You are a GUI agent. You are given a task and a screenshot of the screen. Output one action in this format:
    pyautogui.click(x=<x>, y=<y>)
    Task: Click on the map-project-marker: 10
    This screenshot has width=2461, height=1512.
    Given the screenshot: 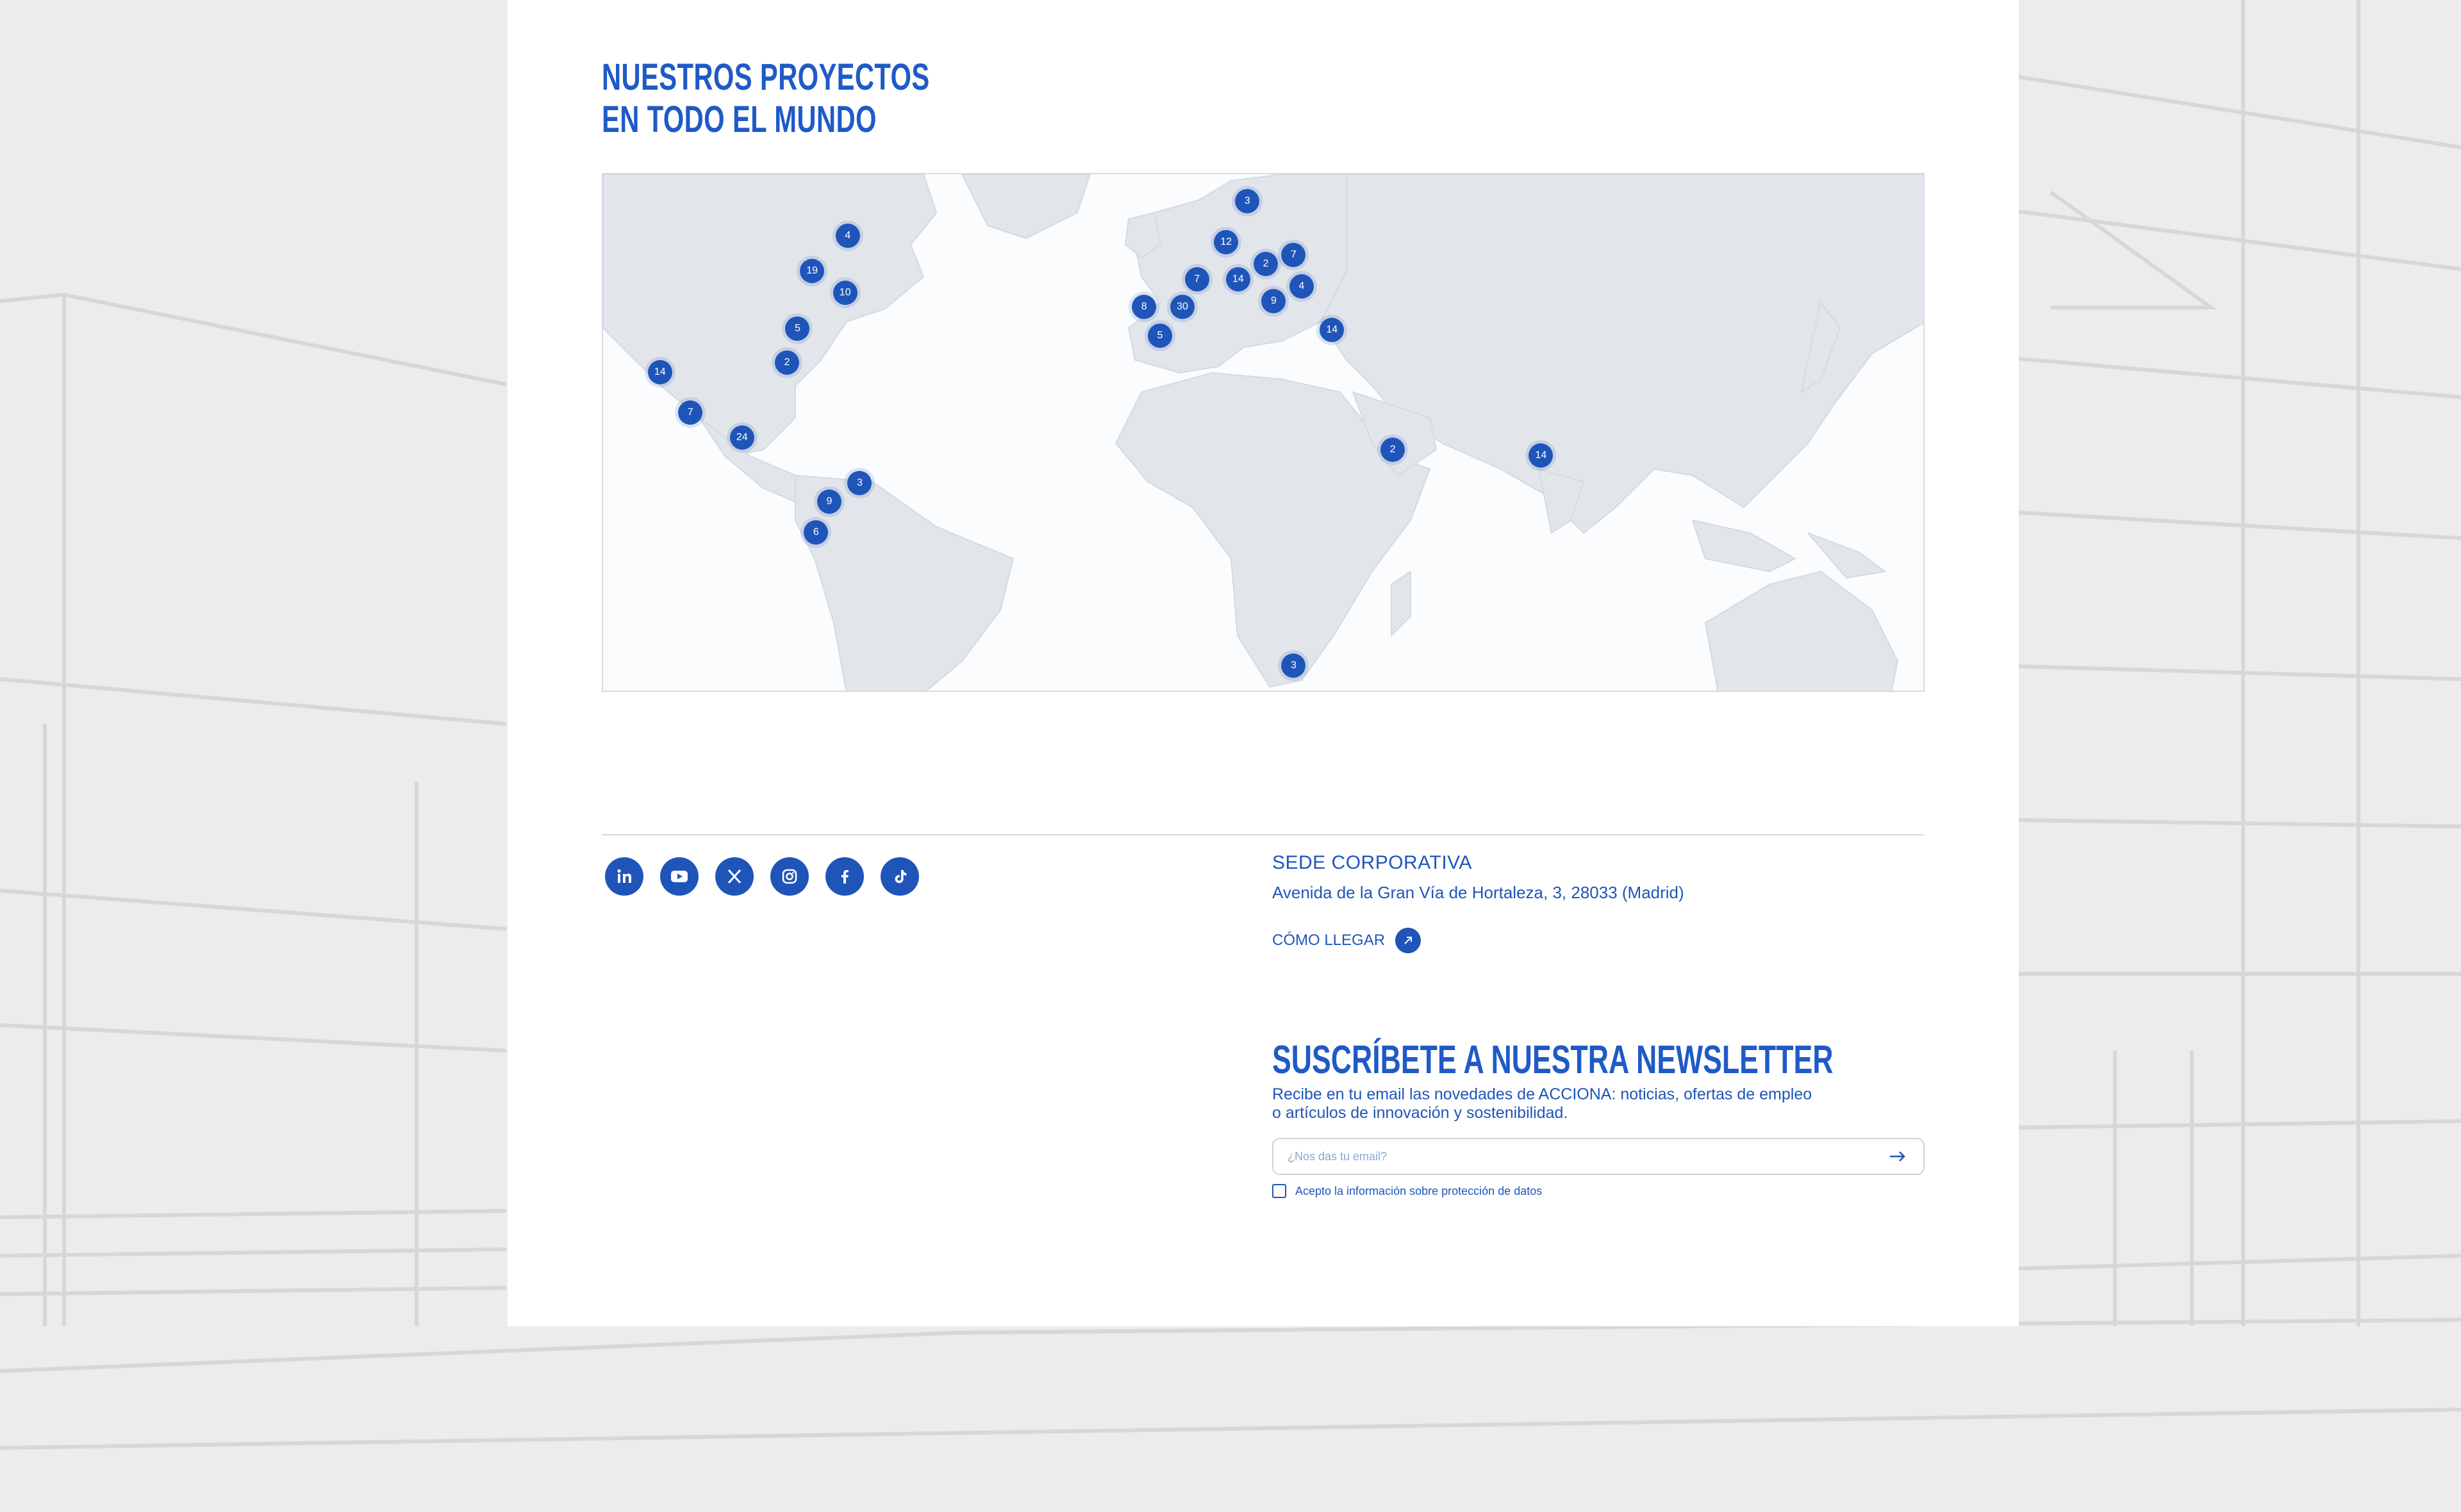 What is the action you would take?
    pyautogui.click(x=845, y=293)
    